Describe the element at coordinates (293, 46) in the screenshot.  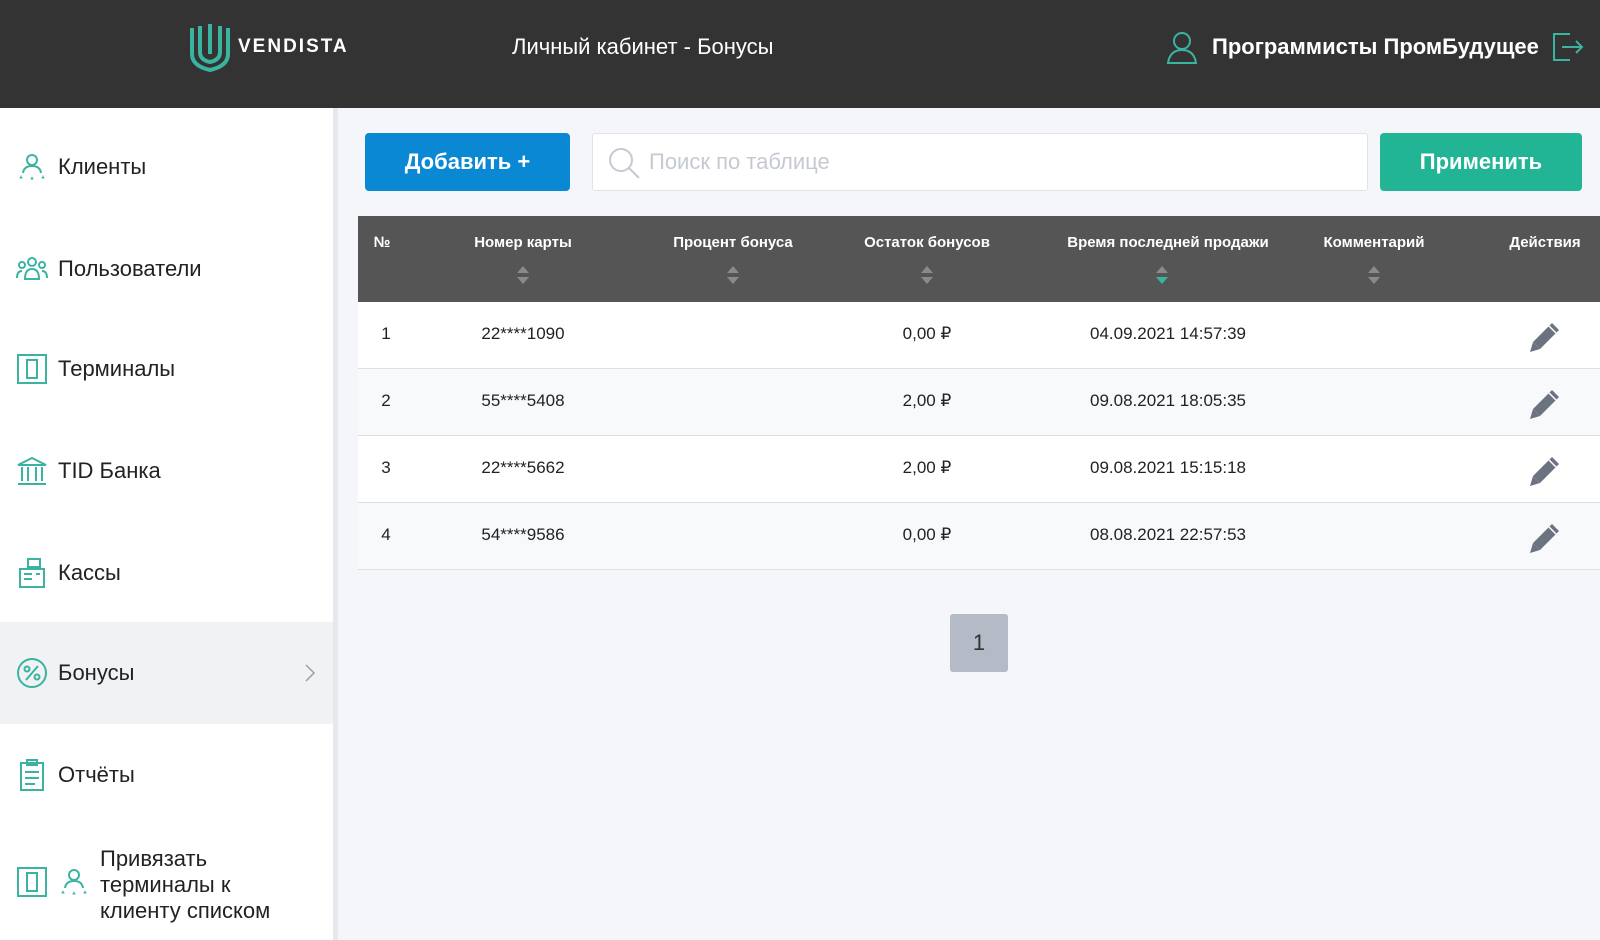
I see `logo-text: VENDISTA` at that location.